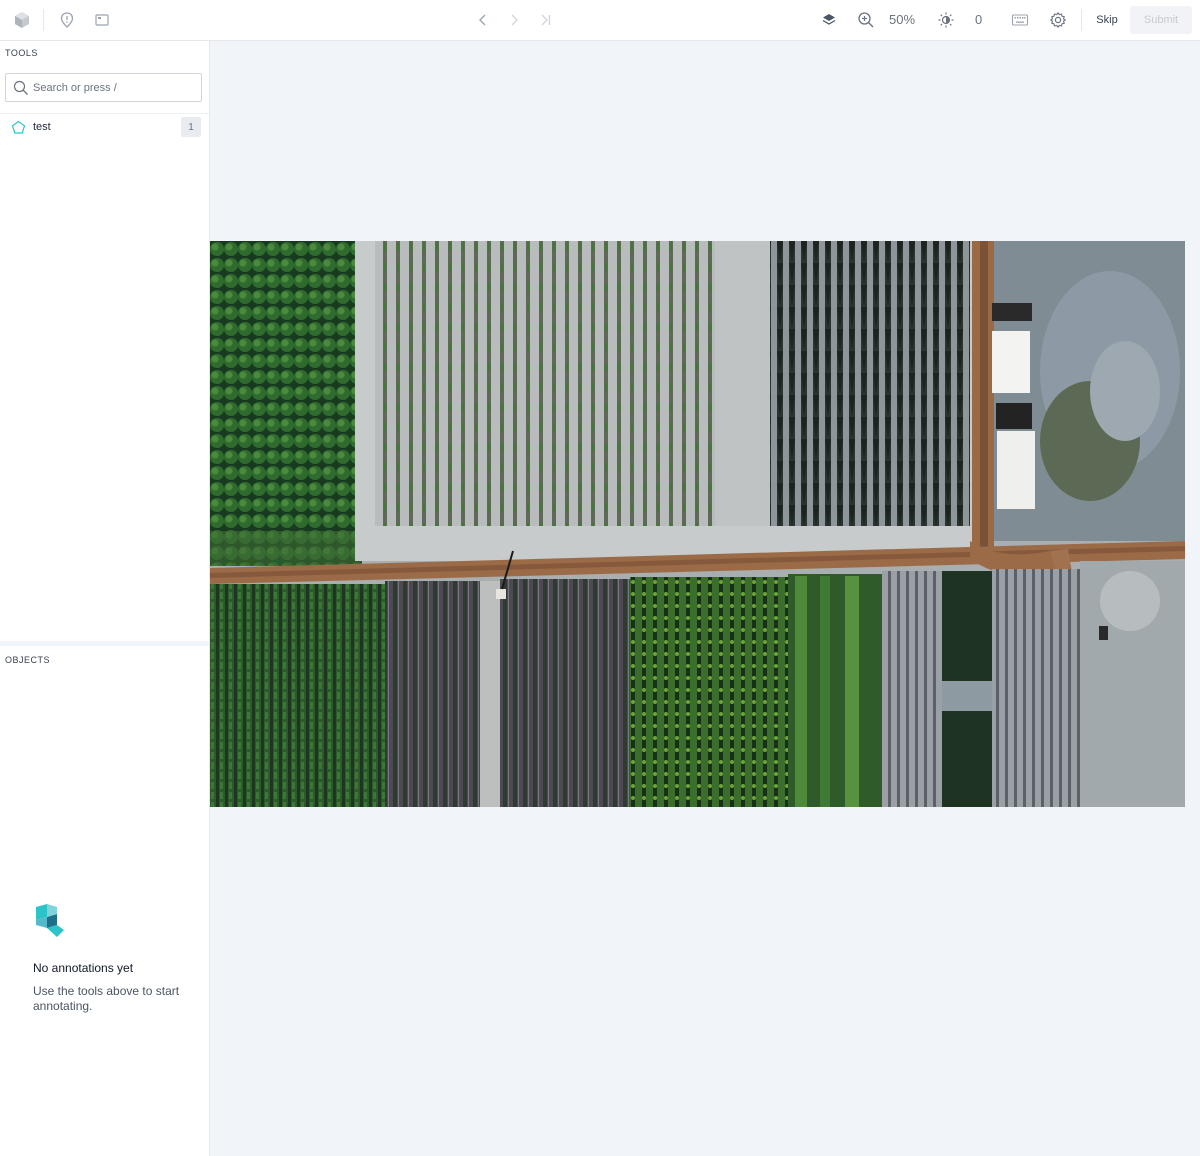  What do you see at coordinates (21, 53) in the screenshot?
I see `tools-section-title: TOOLS` at bounding box center [21, 53].